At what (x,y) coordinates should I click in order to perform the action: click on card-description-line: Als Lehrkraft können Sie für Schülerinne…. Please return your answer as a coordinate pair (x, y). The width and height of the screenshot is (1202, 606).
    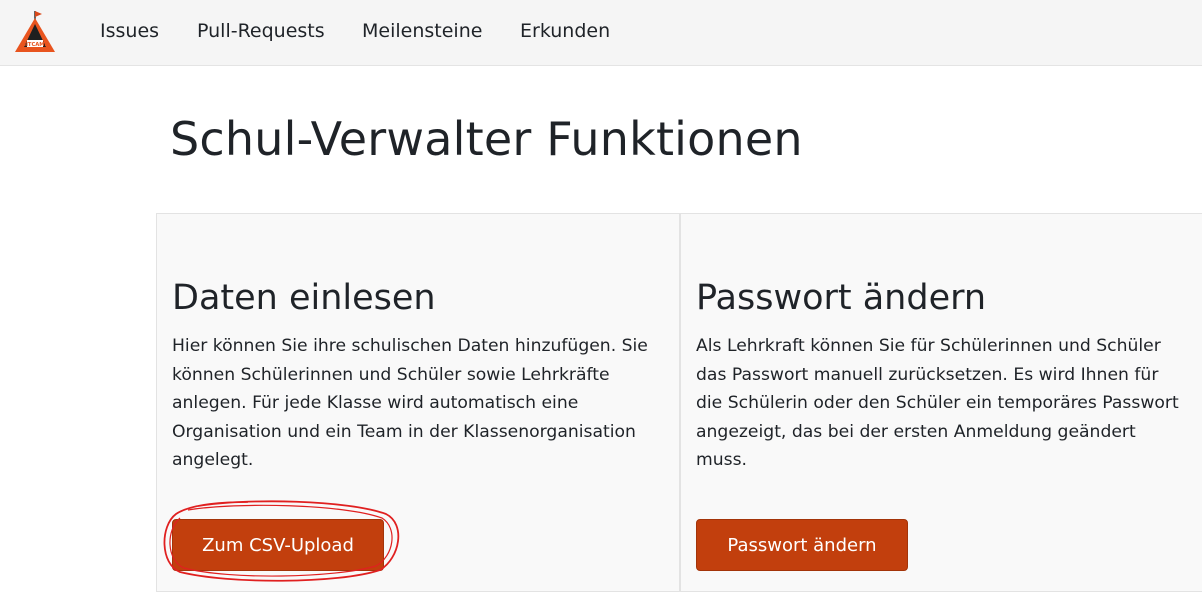
    Looking at the image, I should click on (928, 346).